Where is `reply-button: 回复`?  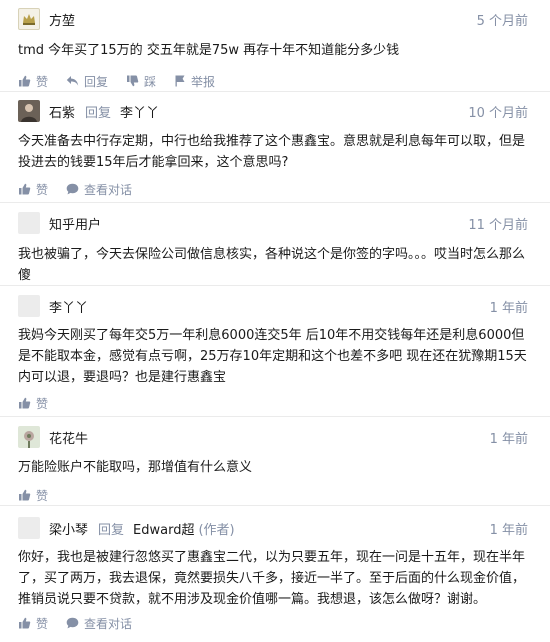 reply-button: 回复 is located at coordinates (87, 81).